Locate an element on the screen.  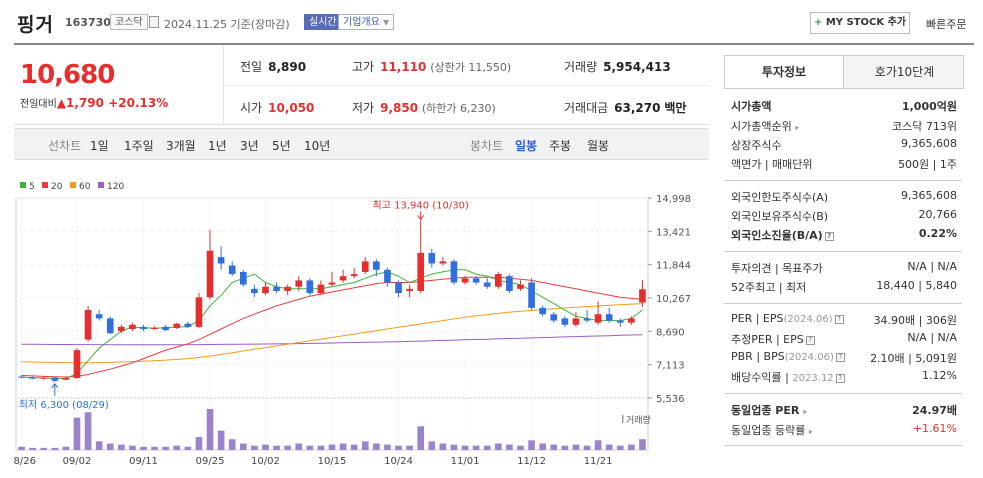
volume-value: 5,954,413 is located at coordinates (637, 67).